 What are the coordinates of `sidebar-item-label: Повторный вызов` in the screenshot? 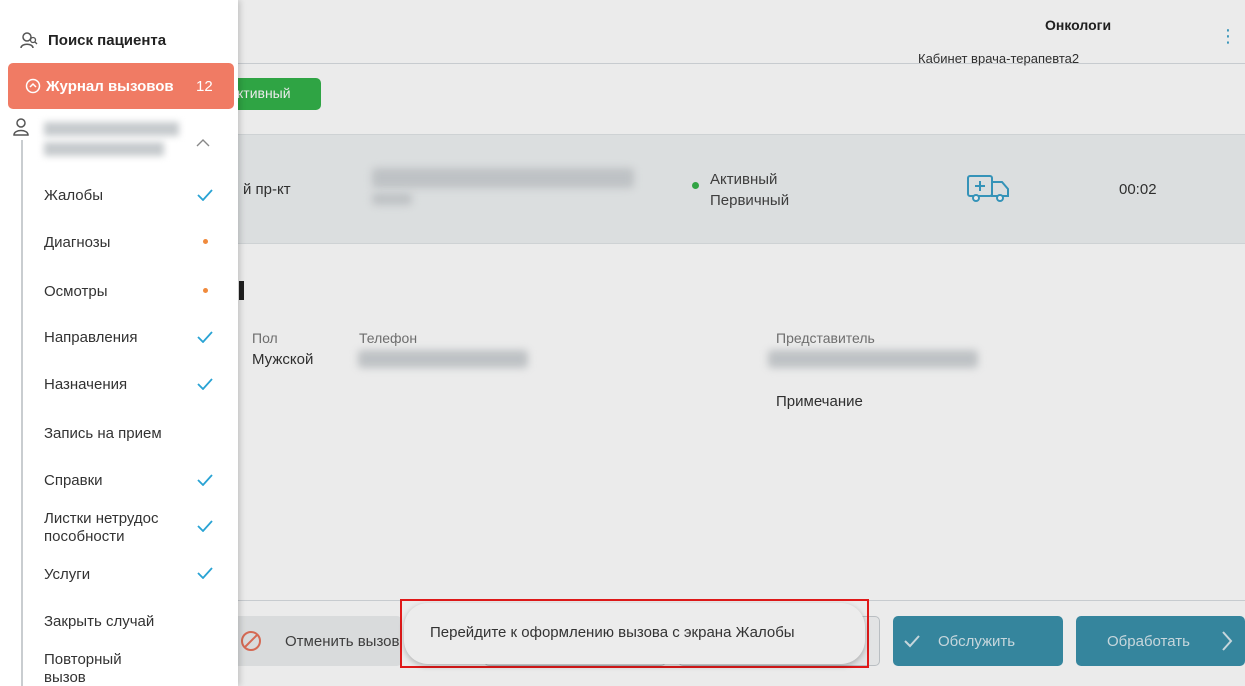 It's located at (83, 668).